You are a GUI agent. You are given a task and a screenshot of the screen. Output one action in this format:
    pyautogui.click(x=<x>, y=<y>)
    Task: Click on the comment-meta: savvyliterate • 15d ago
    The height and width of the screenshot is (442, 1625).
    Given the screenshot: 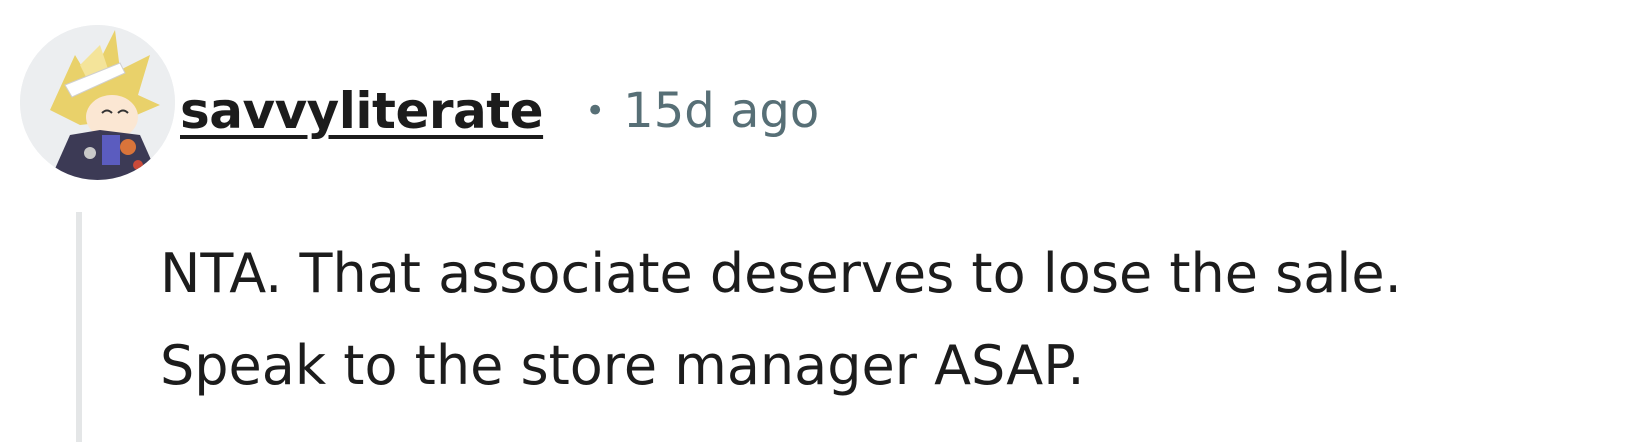 What is the action you would take?
    pyautogui.click(x=499, y=111)
    